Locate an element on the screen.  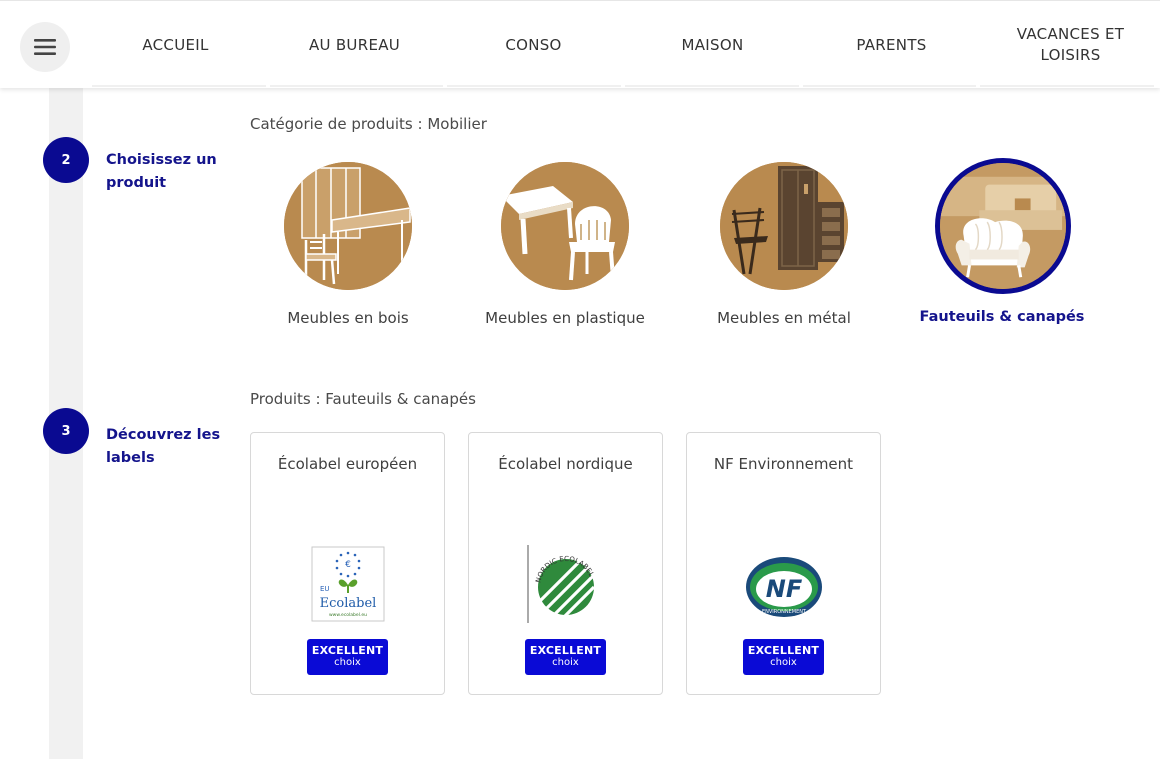
nav-au-bureau: Au bureau is located at coordinates (354, 45).